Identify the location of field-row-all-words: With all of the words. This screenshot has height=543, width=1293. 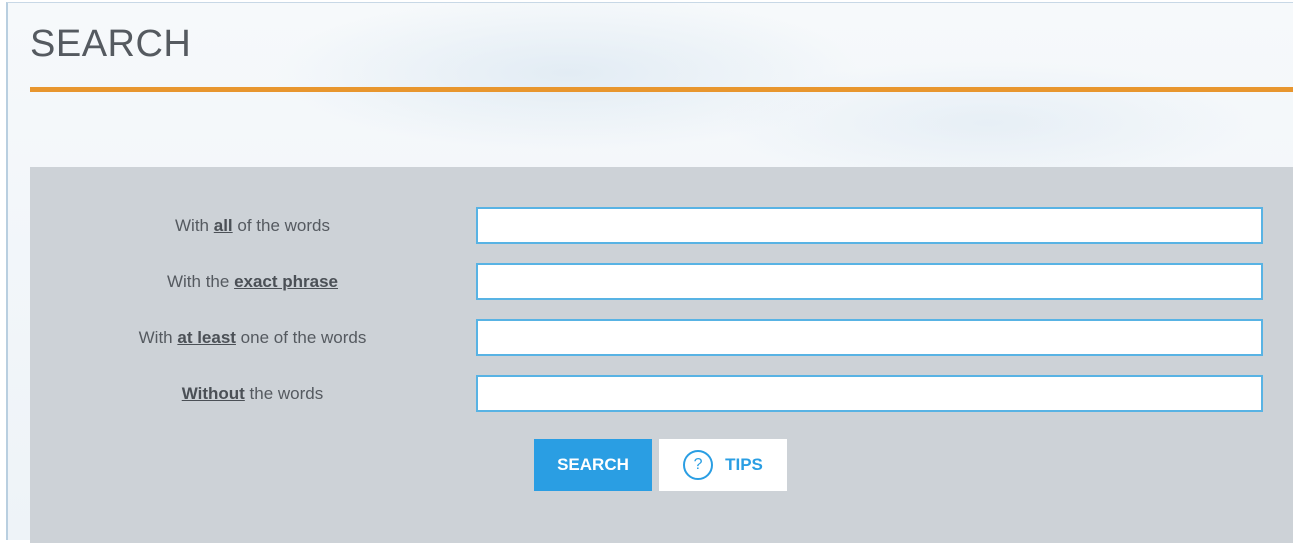
(661, 226).